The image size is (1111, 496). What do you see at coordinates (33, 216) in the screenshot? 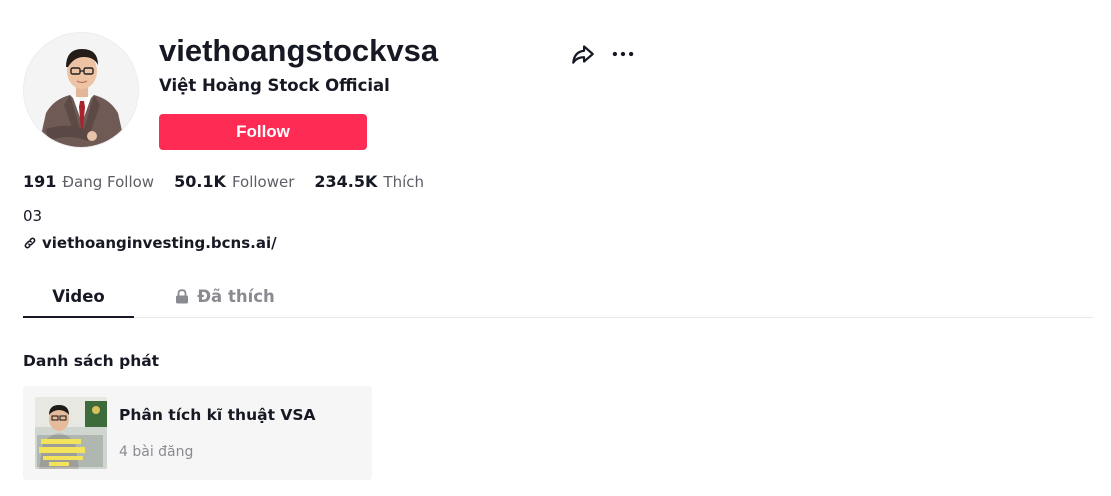
I see `bio: 03` at bounding box center [33, 216].